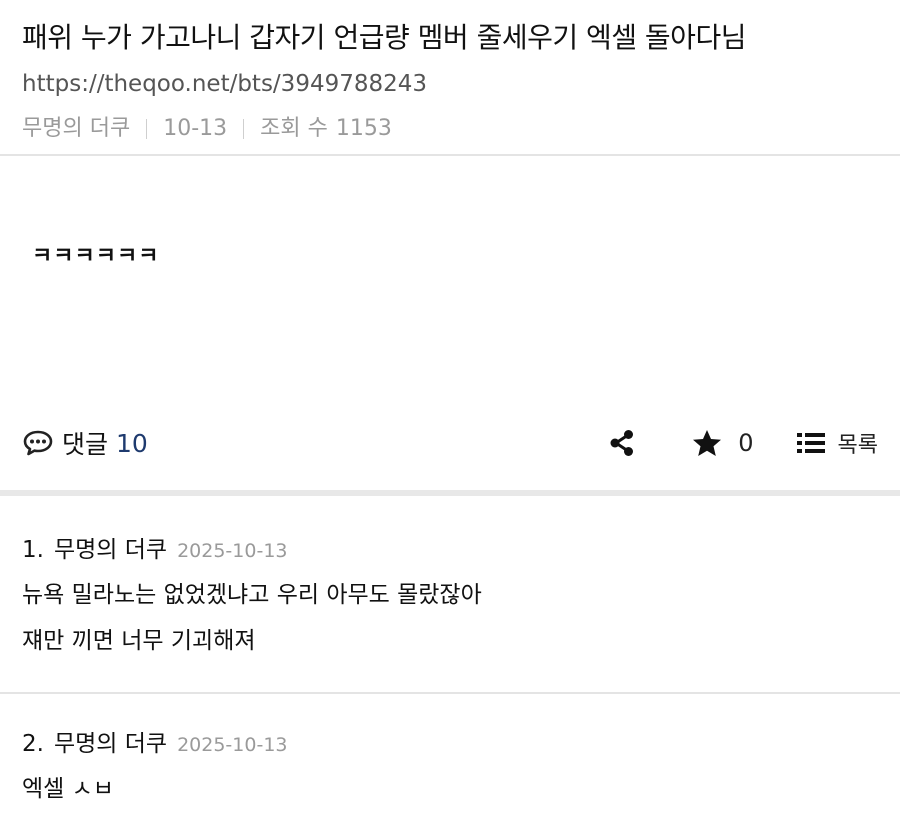 The width and height of the screenshot is (900, 825). Describe the element at coordinates (38, 443) in the screenshot. I see `speech-bubble-icon` at that location.